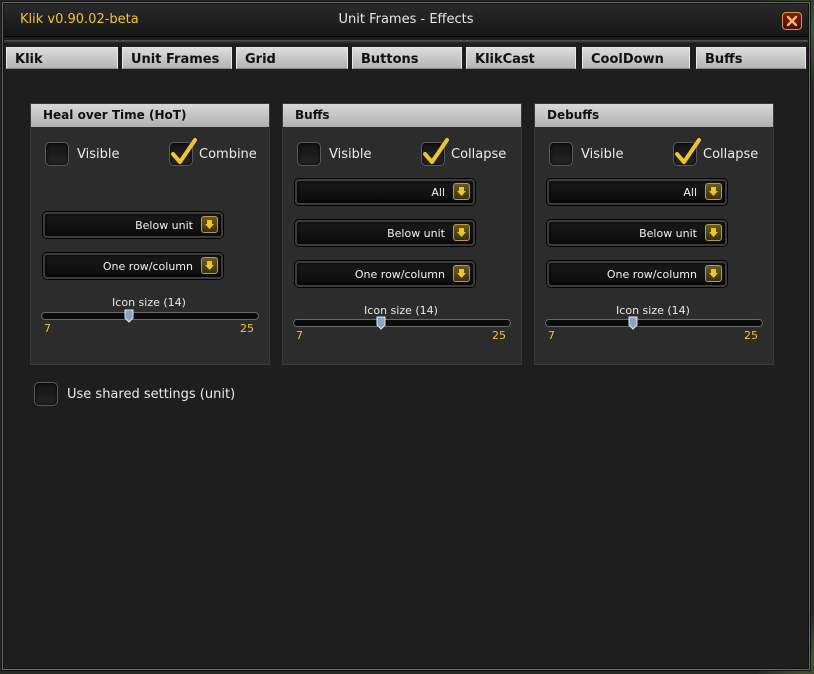 The height and width of the screenshot is (674, 814). I want to click on tab-klik: Klik, so click(62, 58).